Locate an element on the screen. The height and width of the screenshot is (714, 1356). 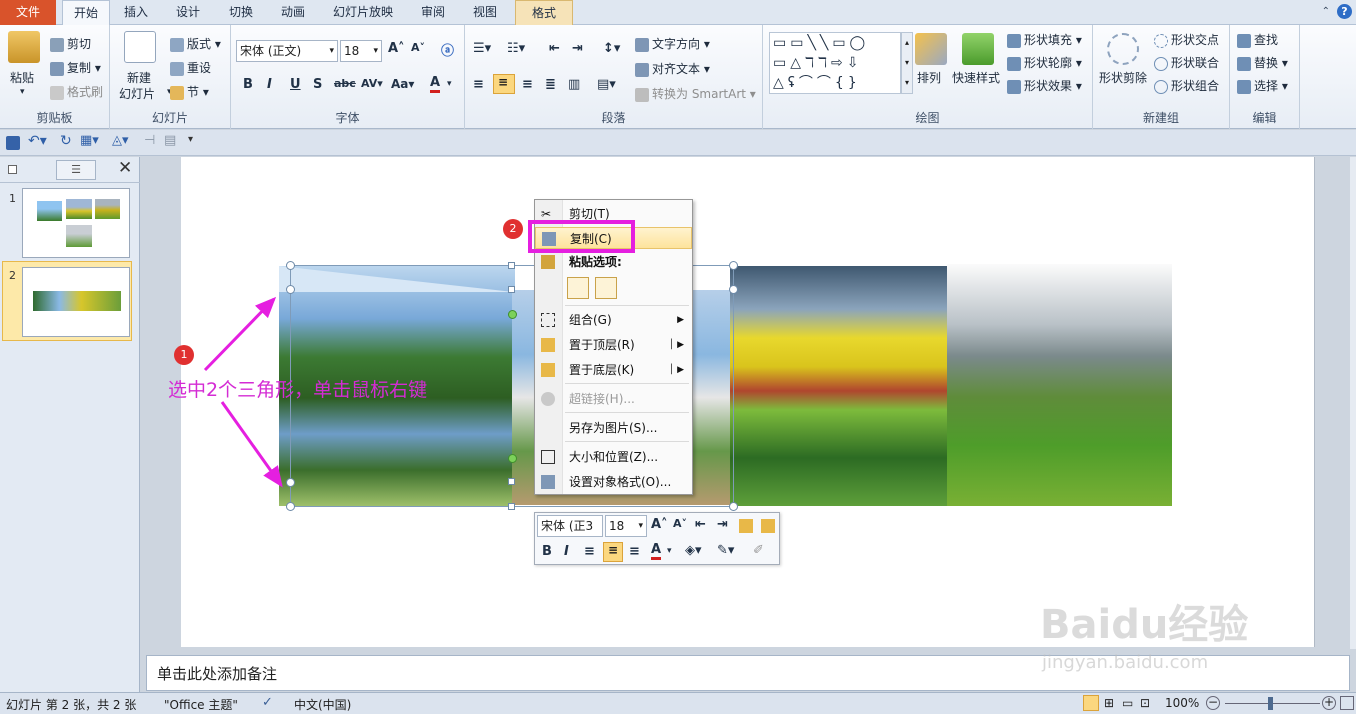
italic-icon: I is located at coordinates (269, 84).